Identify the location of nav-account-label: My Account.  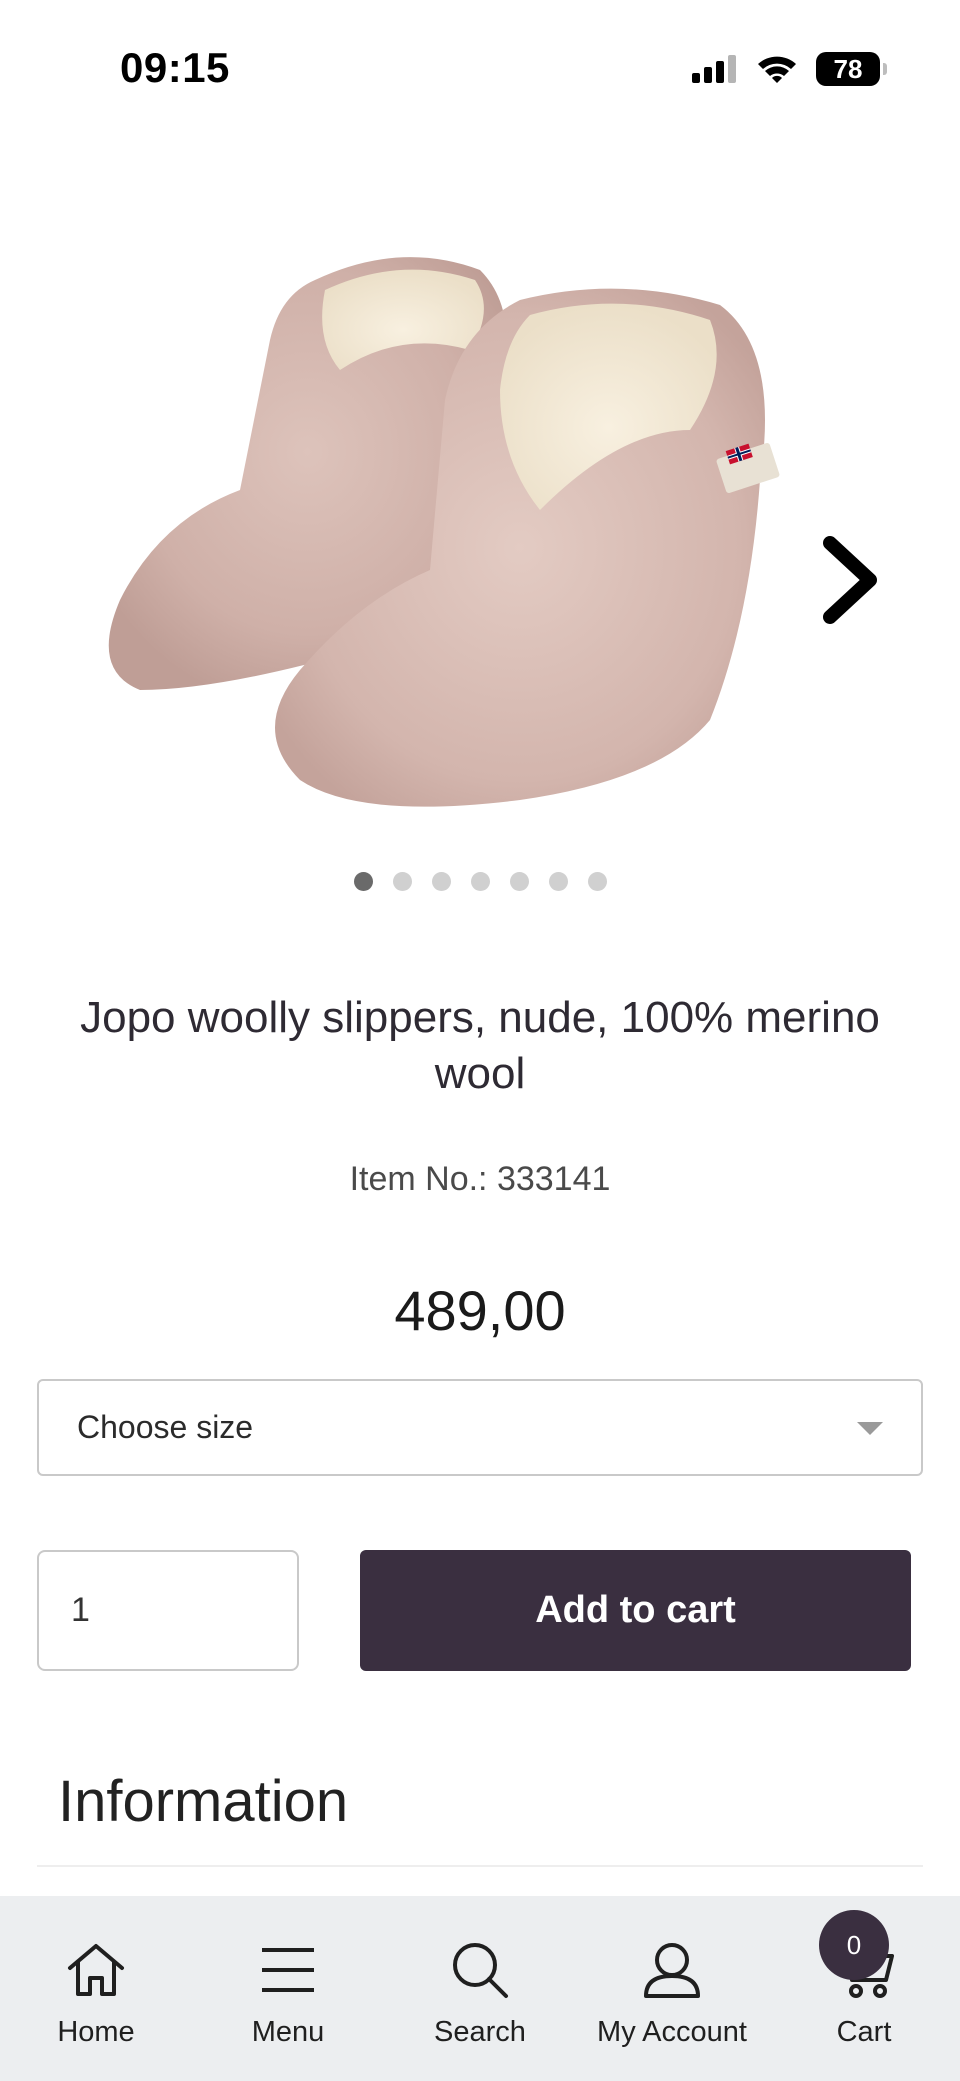
(672, 2032).